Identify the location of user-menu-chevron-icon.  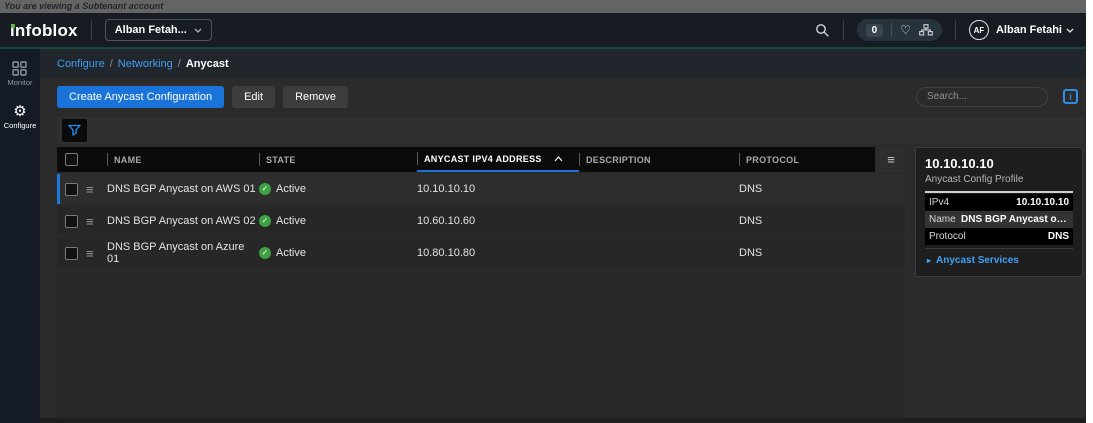
(1070, 30).